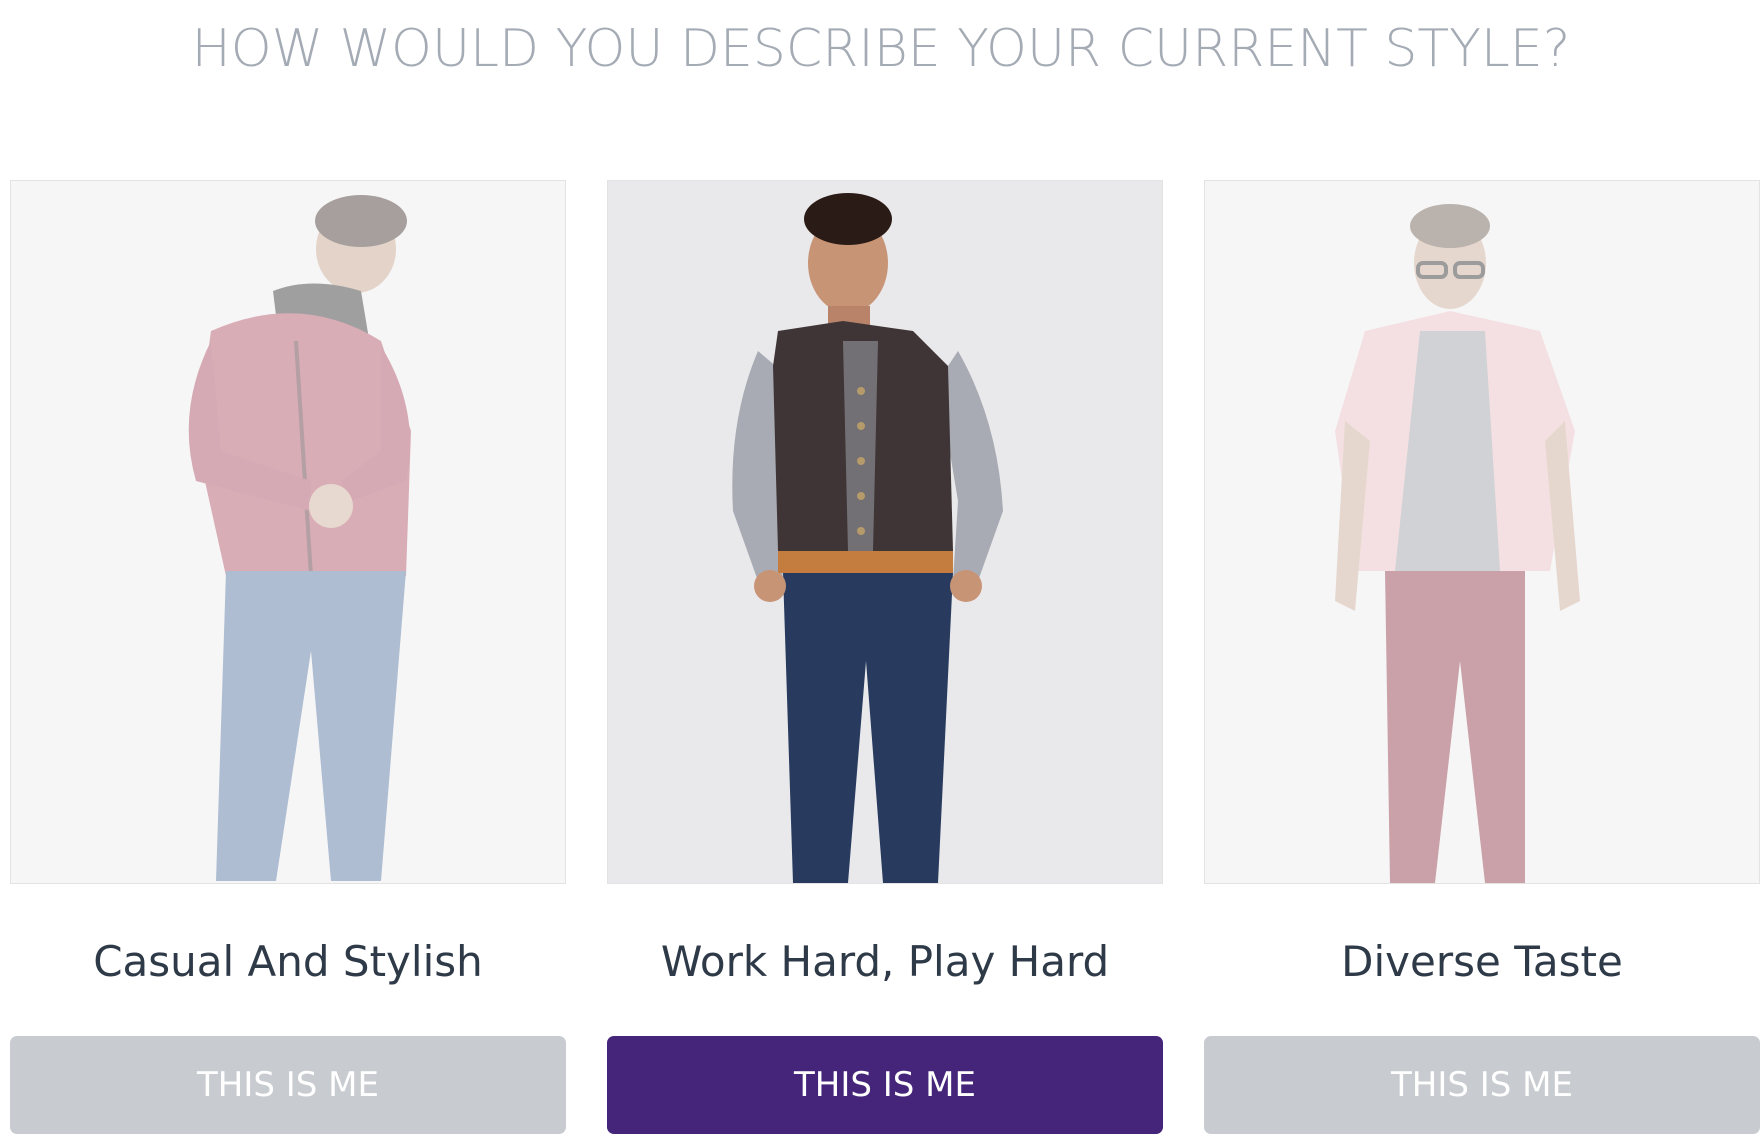  Describe the element at coordinates (288, 1085) in the screenshot. I see `this-is-me-button-casual: THIS IS ME` at that location.